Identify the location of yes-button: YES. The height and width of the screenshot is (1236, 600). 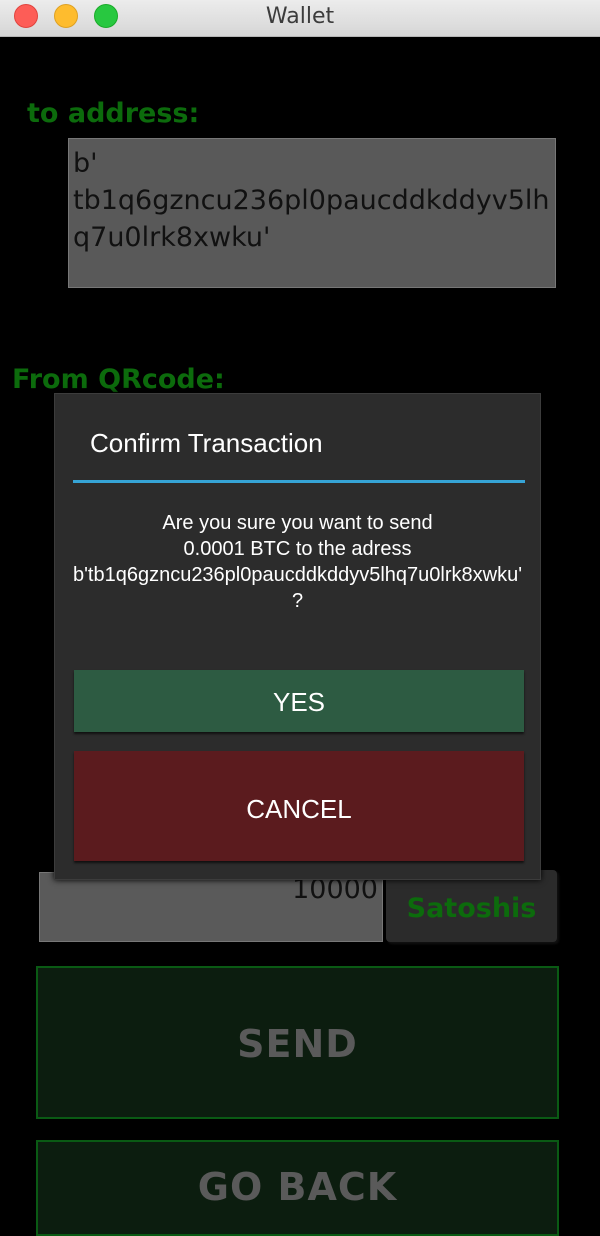
(299, 701).